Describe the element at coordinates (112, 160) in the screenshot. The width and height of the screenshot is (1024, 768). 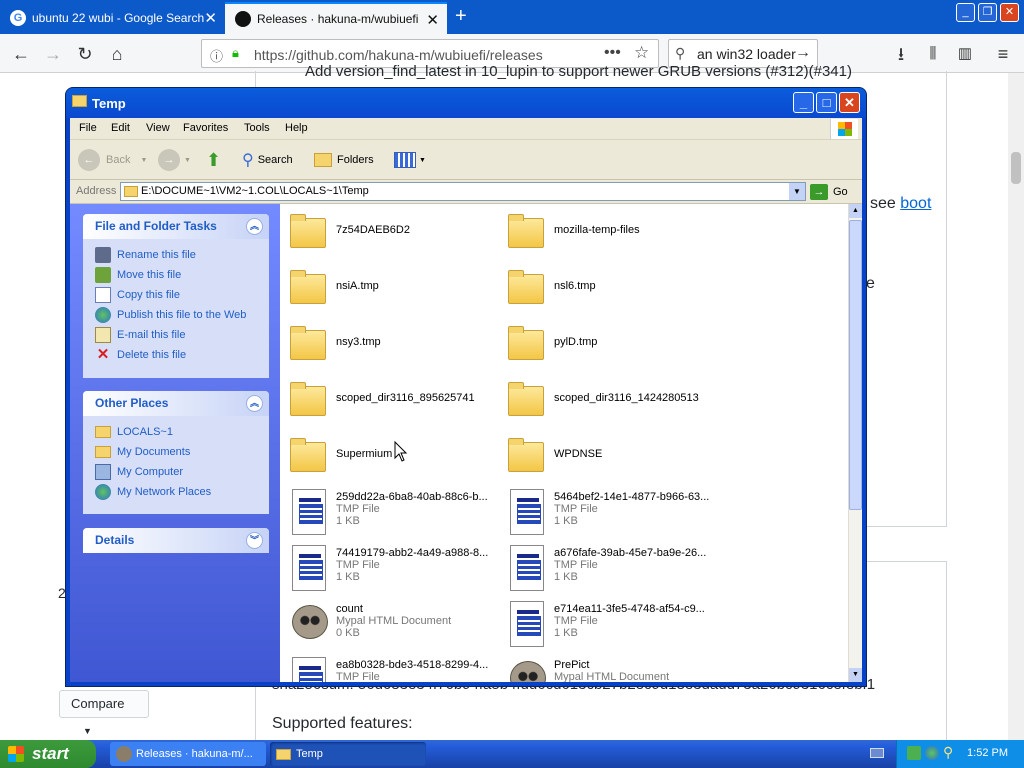
I see `back-button: ← Back ▼` at that location.